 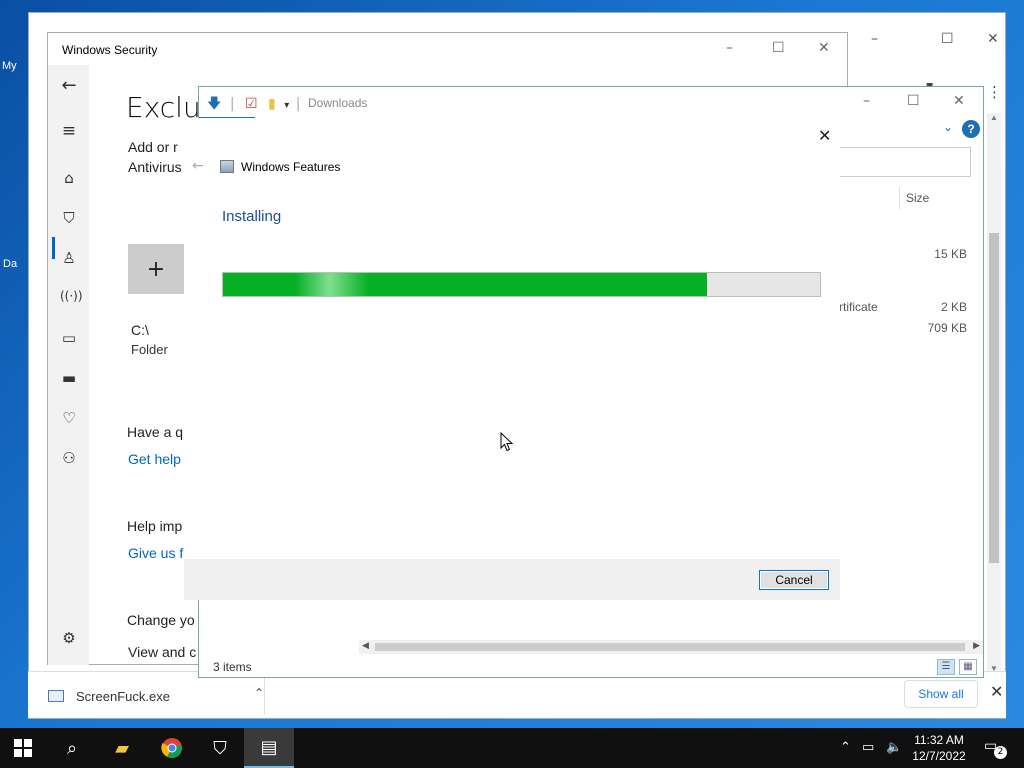 What do you see at coordinates (264, 696) in the screenshot?
I see `divider` at bounding box center [264, 696].